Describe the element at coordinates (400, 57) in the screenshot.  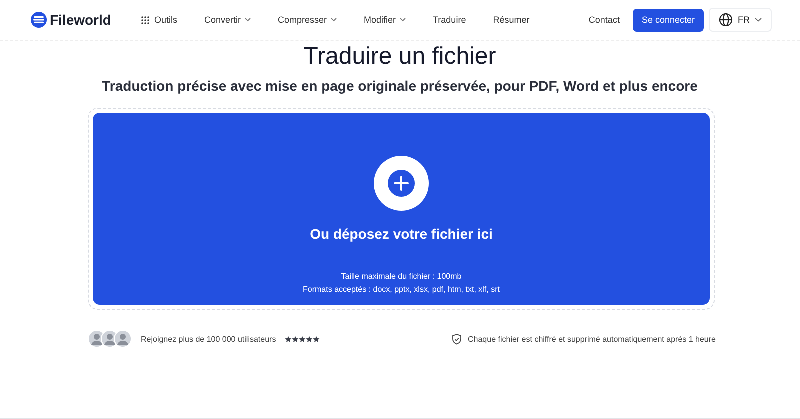
I see `page-title: Traduire un fichier` at that location.